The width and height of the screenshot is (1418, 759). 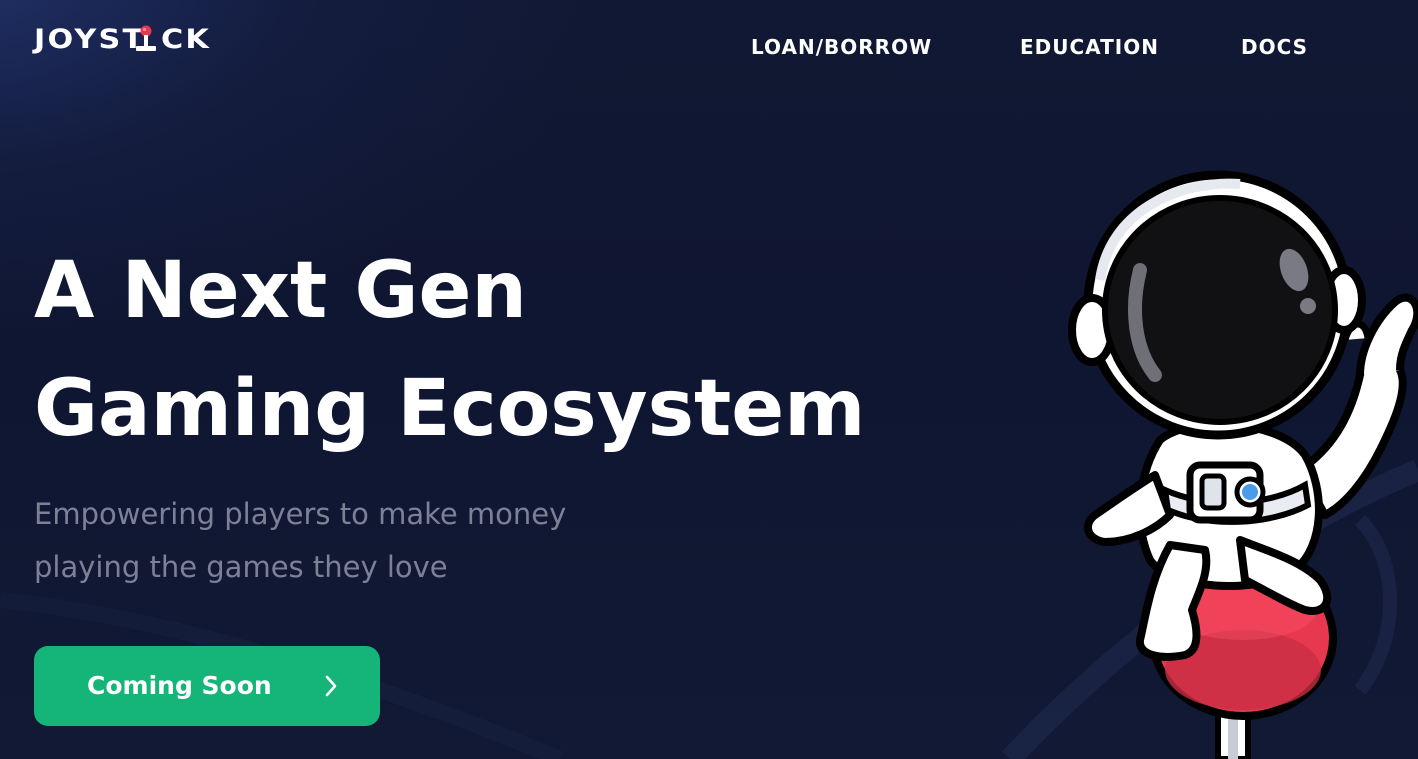 What do you see at coordinates (1274, 47) in the screenshot?
I see `nav-item-docs: DOCS` at bounding box center [1274, 47].